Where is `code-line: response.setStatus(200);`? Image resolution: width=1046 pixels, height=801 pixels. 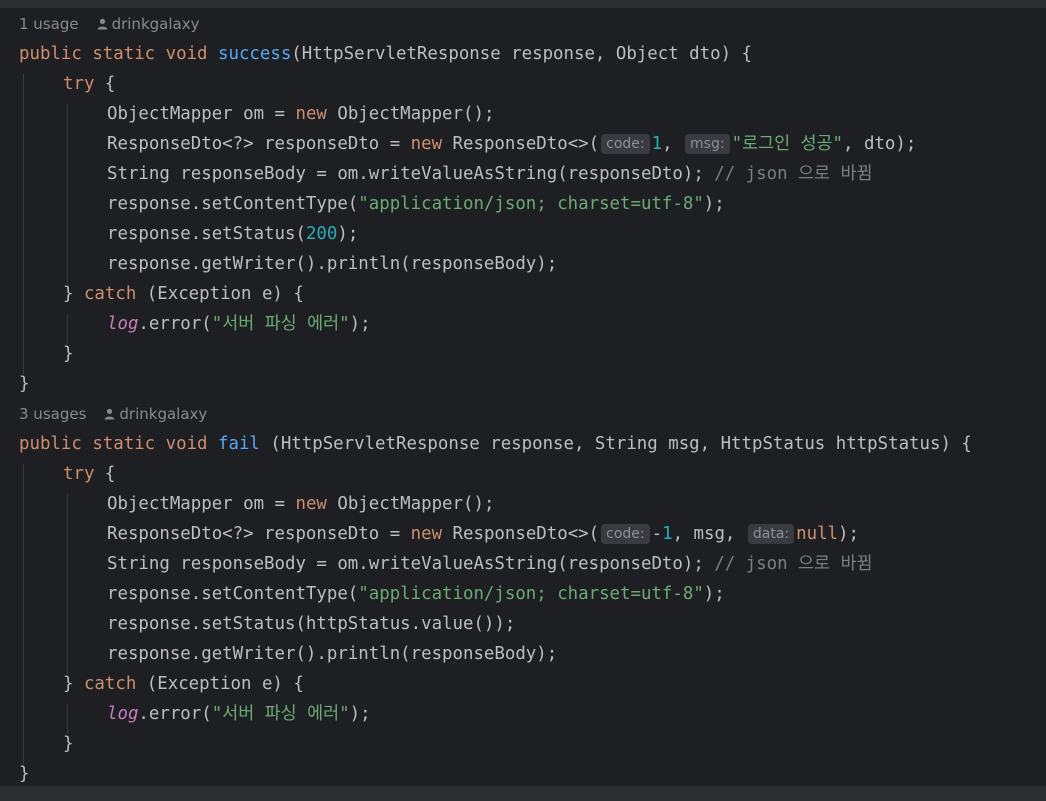 code-line: response.setStatus(200); is located at coordinates (233, 234).